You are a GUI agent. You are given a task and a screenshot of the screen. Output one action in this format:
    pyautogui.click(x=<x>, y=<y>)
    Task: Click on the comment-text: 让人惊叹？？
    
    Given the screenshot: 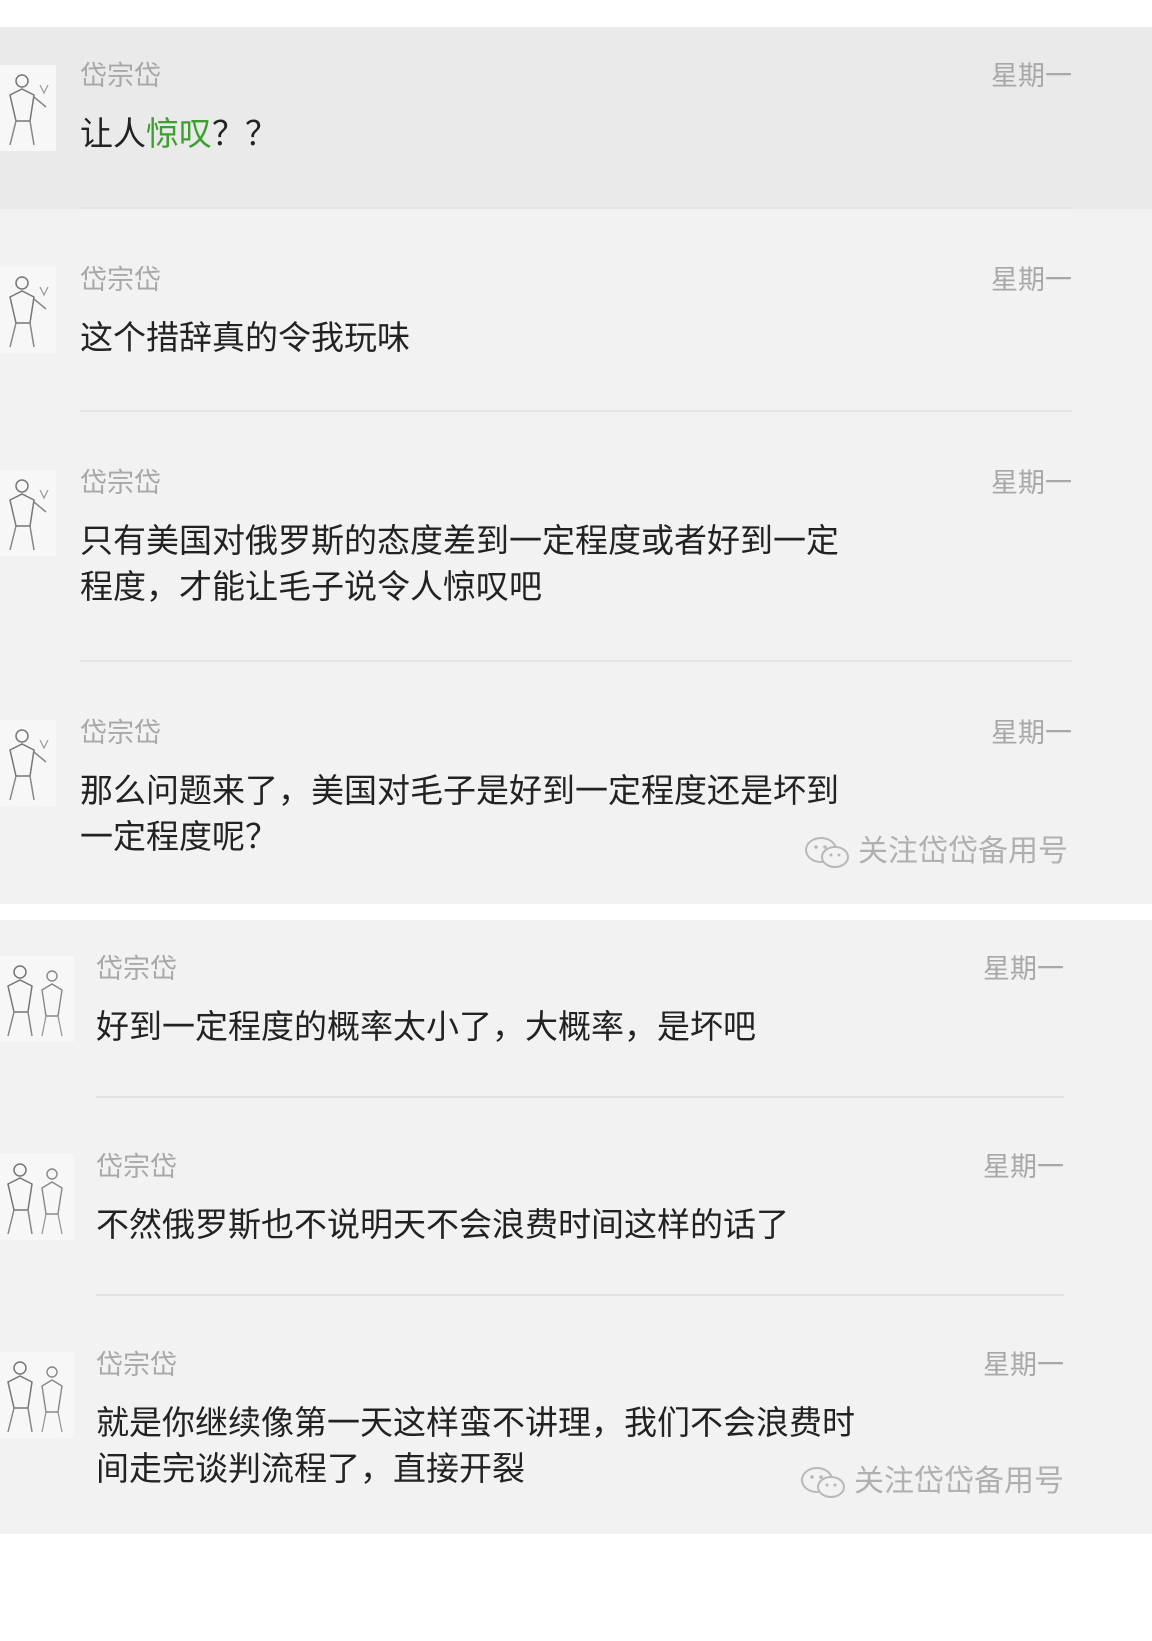 What is the action you would take?
    pyautogui.click(x=179, y=134)
    